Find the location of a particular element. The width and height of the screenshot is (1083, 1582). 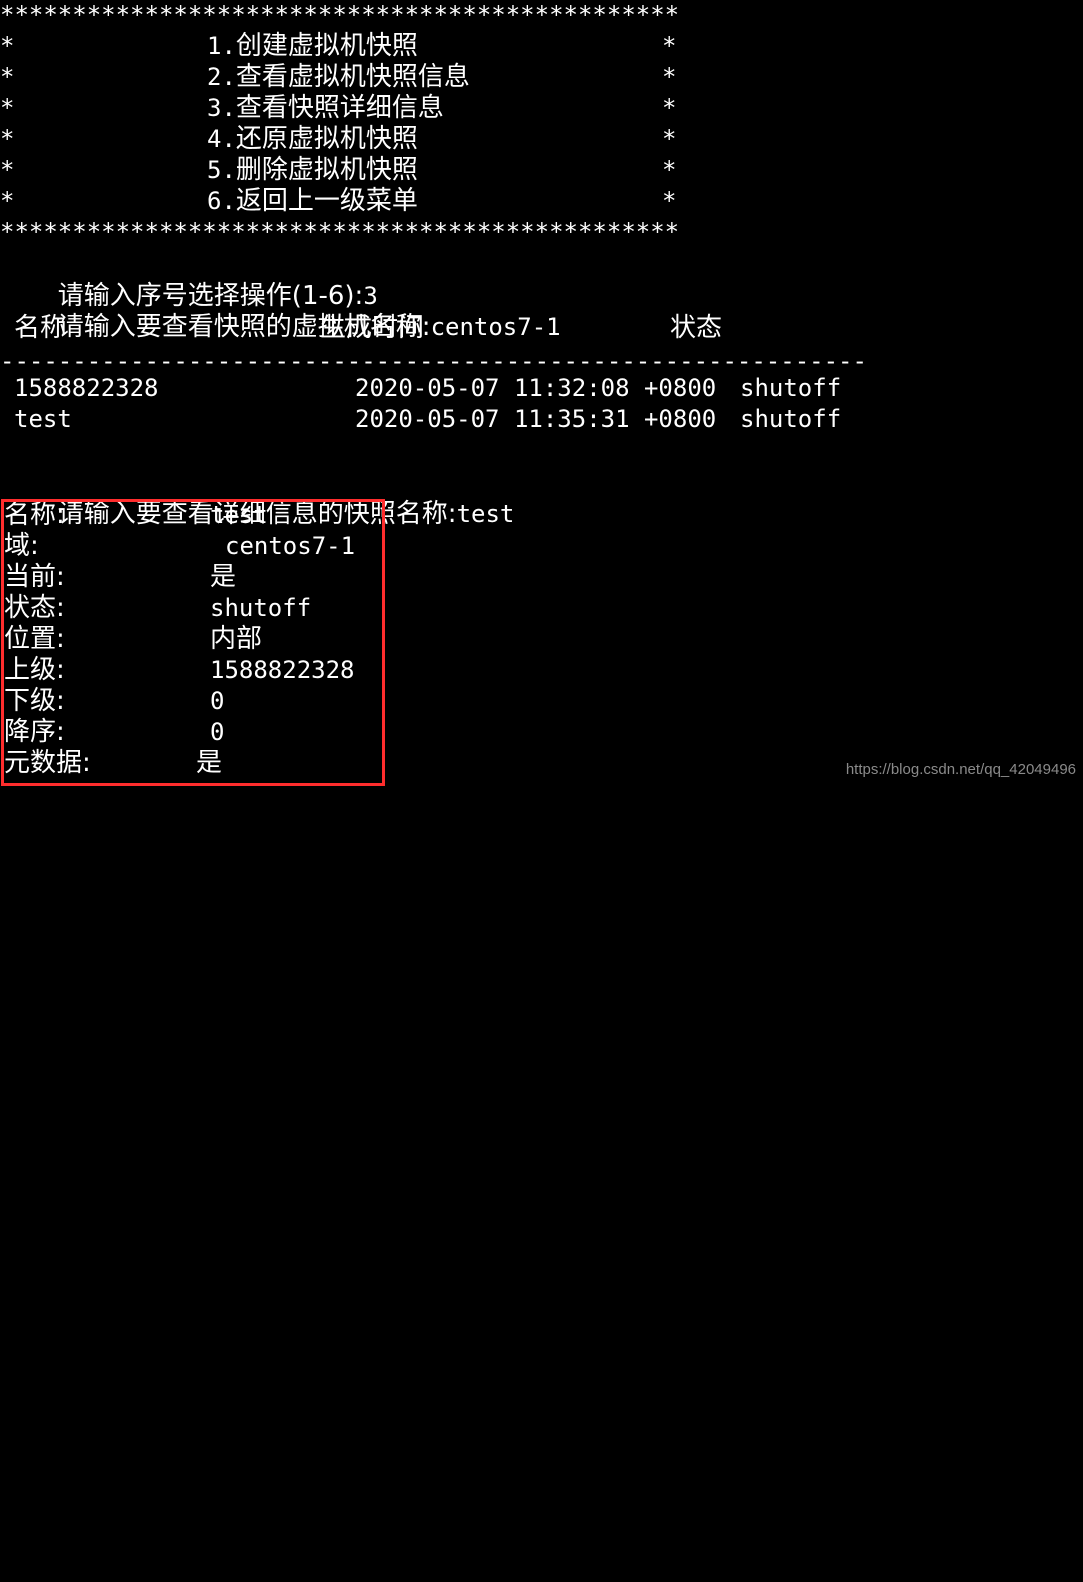

detail-row-parent: 上级: 1588822328 is located at coordinates (200, 670).